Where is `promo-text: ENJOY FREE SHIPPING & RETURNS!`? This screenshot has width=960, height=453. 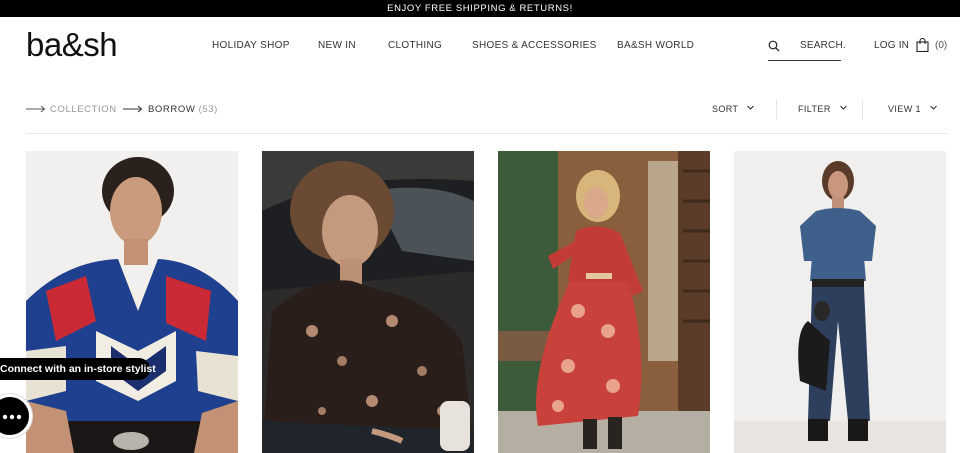 promo-text: ENJOY FREE SHIPPING & RETURNS! is located at coordinates (480, 8).